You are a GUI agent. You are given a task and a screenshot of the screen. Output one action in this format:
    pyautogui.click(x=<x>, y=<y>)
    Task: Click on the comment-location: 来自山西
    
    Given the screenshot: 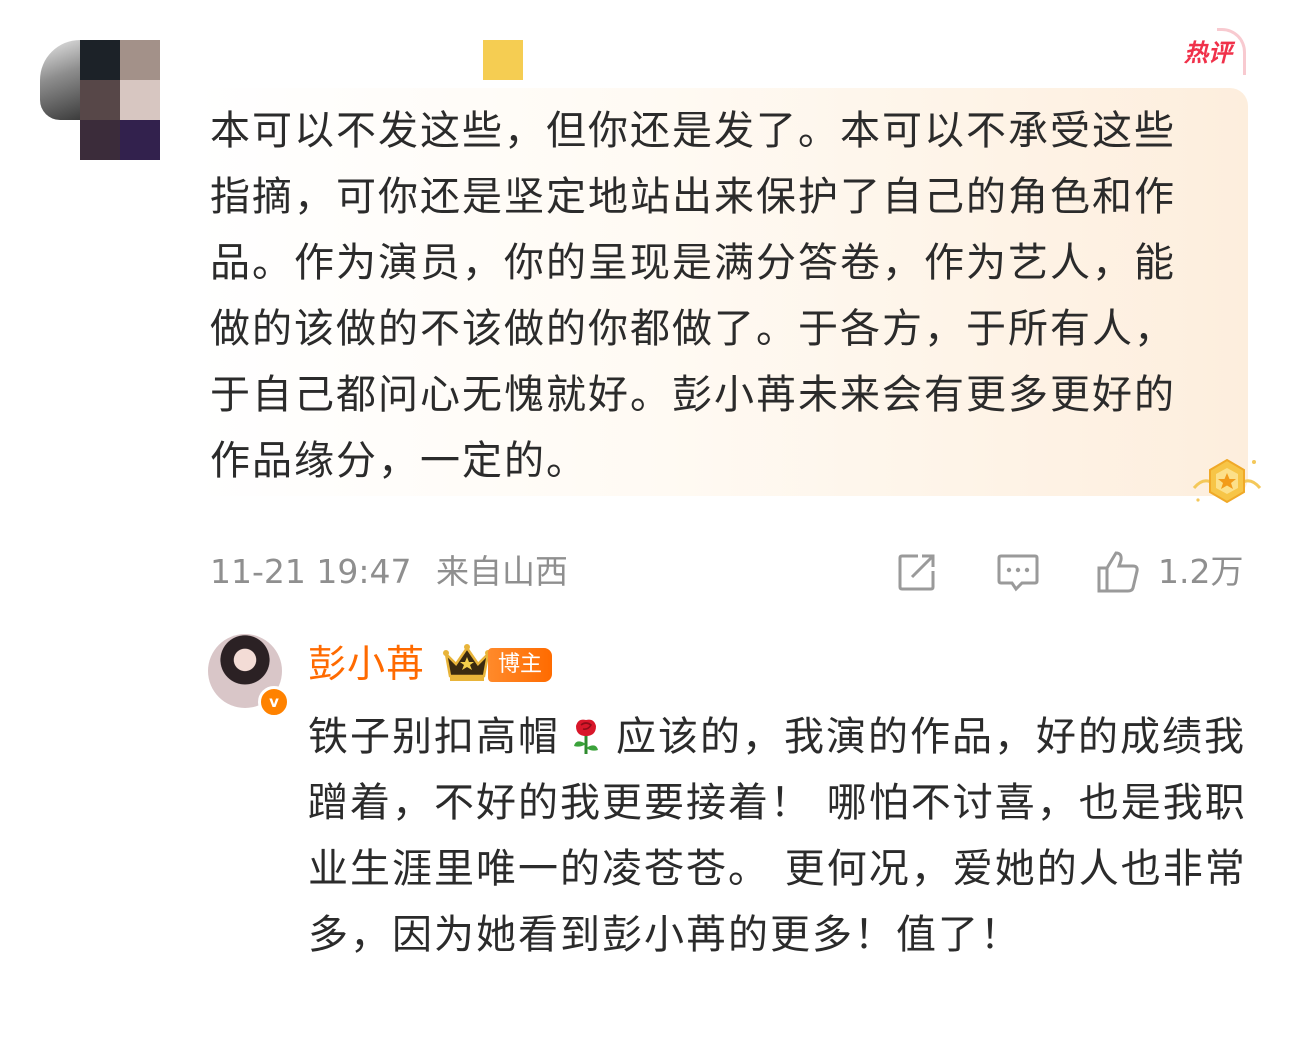 What is the action you would take?
    pyautogui.click(x=501, y=571)
    